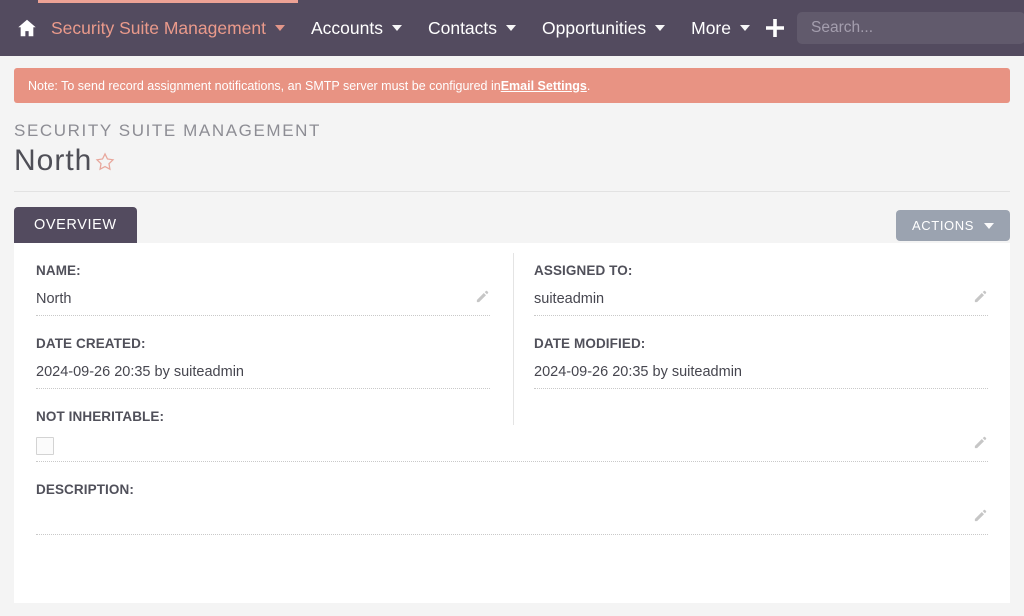 Image resolution: width=1024 pixels, height=616 pixels. I want to click on actions-button-label: ACTIONS, so click(943, 225).